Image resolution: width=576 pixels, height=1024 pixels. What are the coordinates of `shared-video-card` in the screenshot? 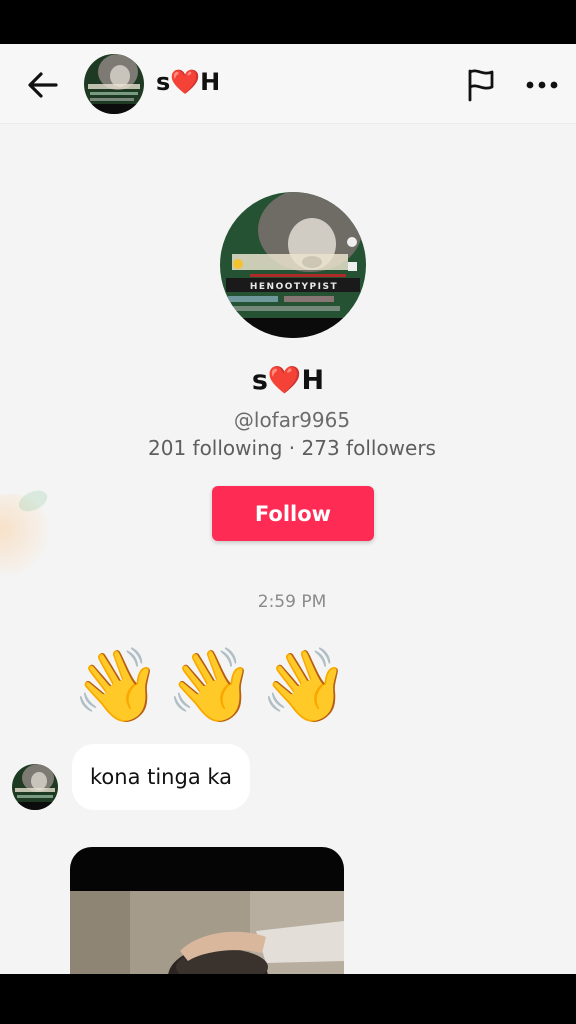 It's located at (207, 910).